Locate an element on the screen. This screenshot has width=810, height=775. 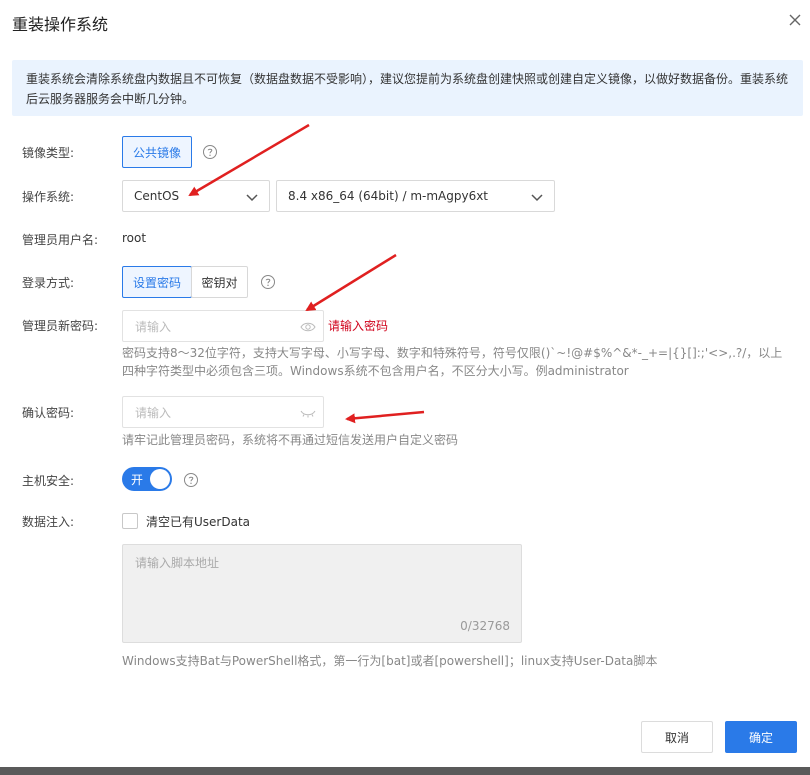
confirm-password-hint: 请牢记此管理员密码，系统将不再通过短信发送用户自定义密码 is located at coordinates (290, 440).